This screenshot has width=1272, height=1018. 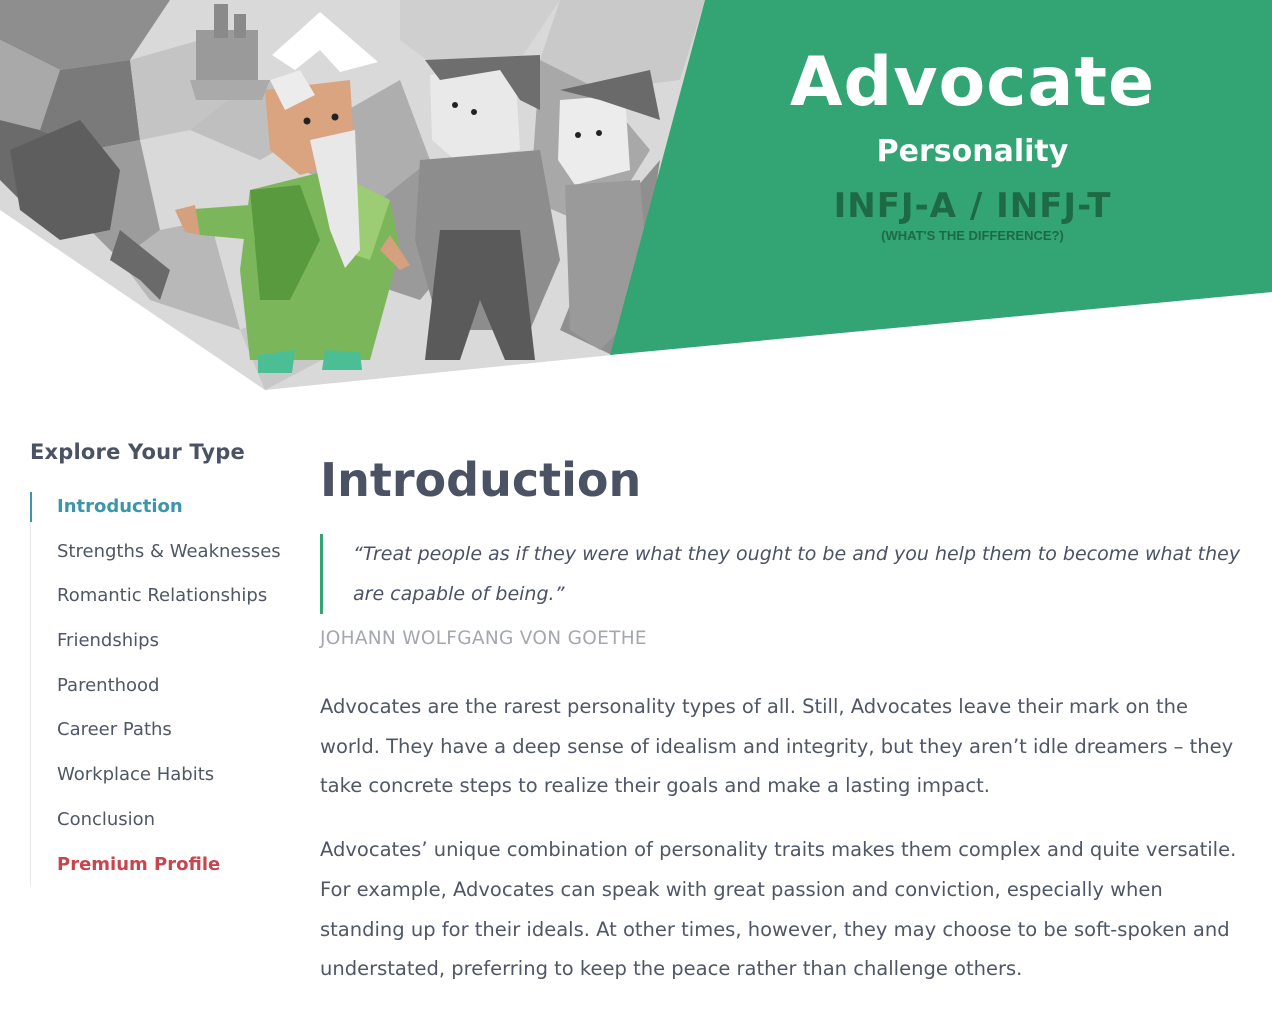 I want to click on sidebar-item-conclusion: Conclusion, so click(x=160, y=827).